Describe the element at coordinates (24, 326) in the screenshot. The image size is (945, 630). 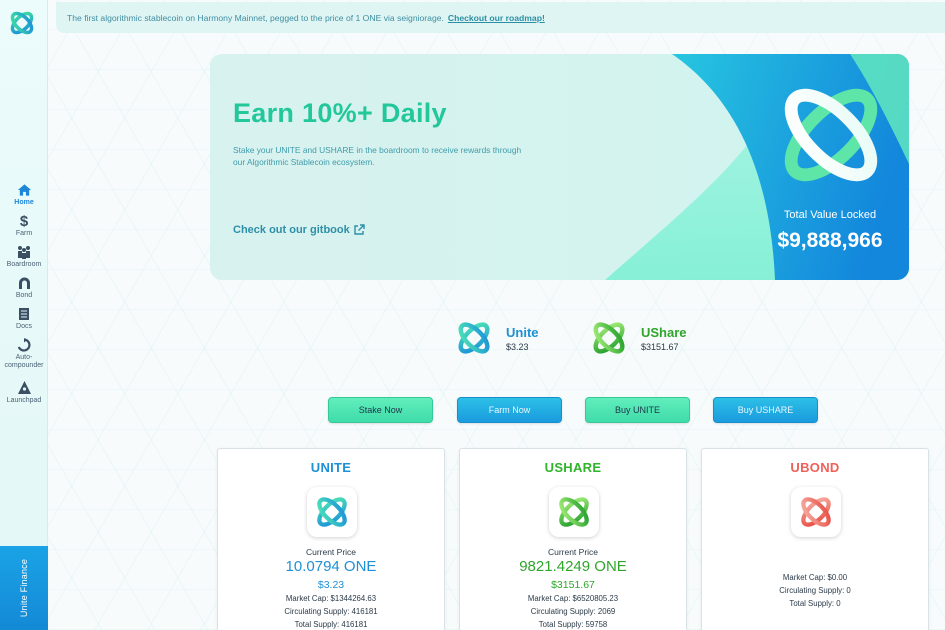
I see `sidebar-item-label: Docs` at that location.